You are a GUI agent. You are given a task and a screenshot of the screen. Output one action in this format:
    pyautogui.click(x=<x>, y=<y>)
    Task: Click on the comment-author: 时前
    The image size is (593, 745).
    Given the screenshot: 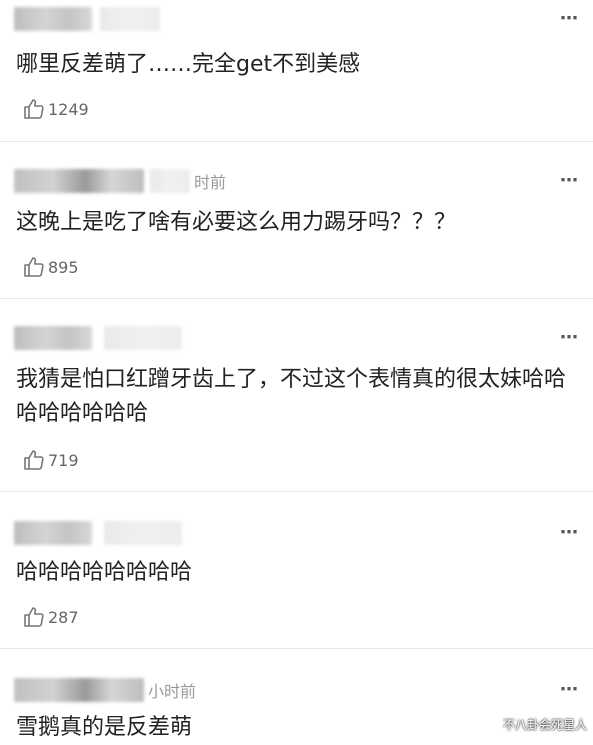 What is the action you would take?
    pyautogui.click(x=120, y=181)
    